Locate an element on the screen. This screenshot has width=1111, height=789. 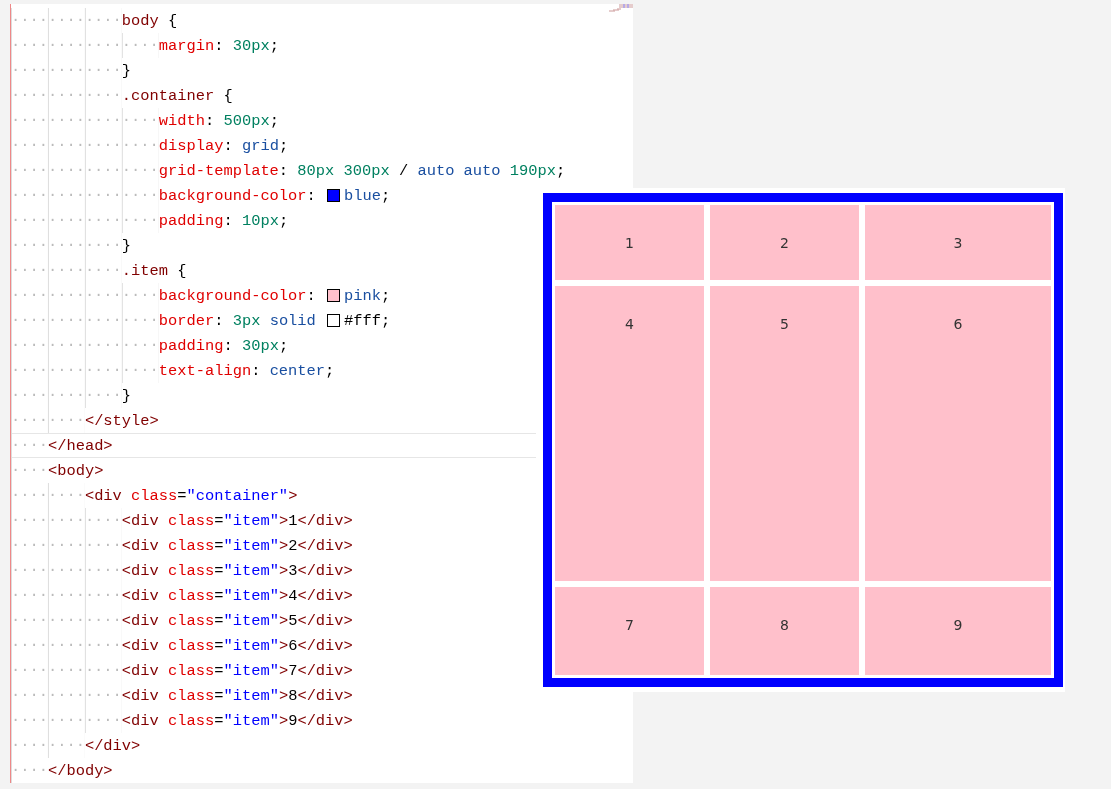
code-token: </style> is located at coordinates (121, 420).